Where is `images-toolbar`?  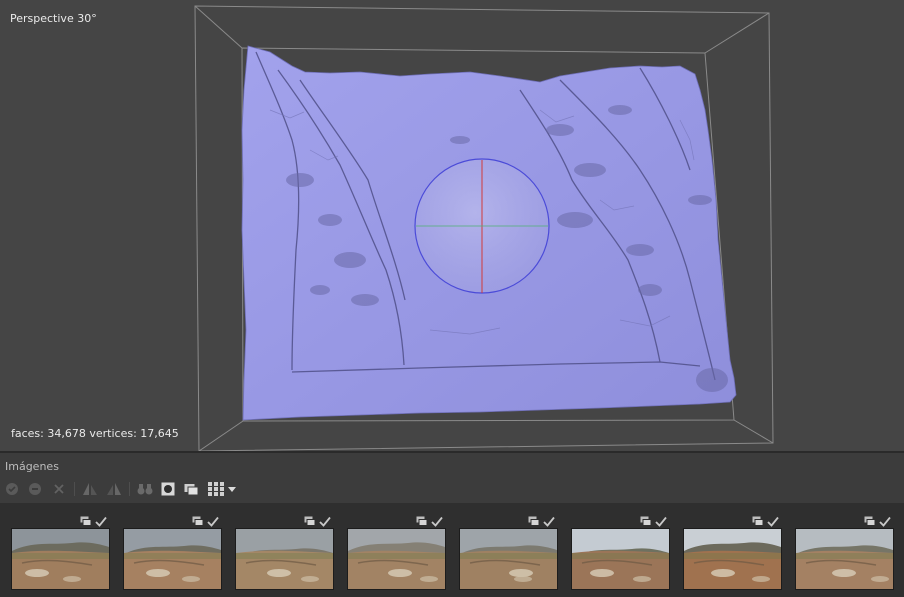 images-toolbar is located at coordinates (452, 489).